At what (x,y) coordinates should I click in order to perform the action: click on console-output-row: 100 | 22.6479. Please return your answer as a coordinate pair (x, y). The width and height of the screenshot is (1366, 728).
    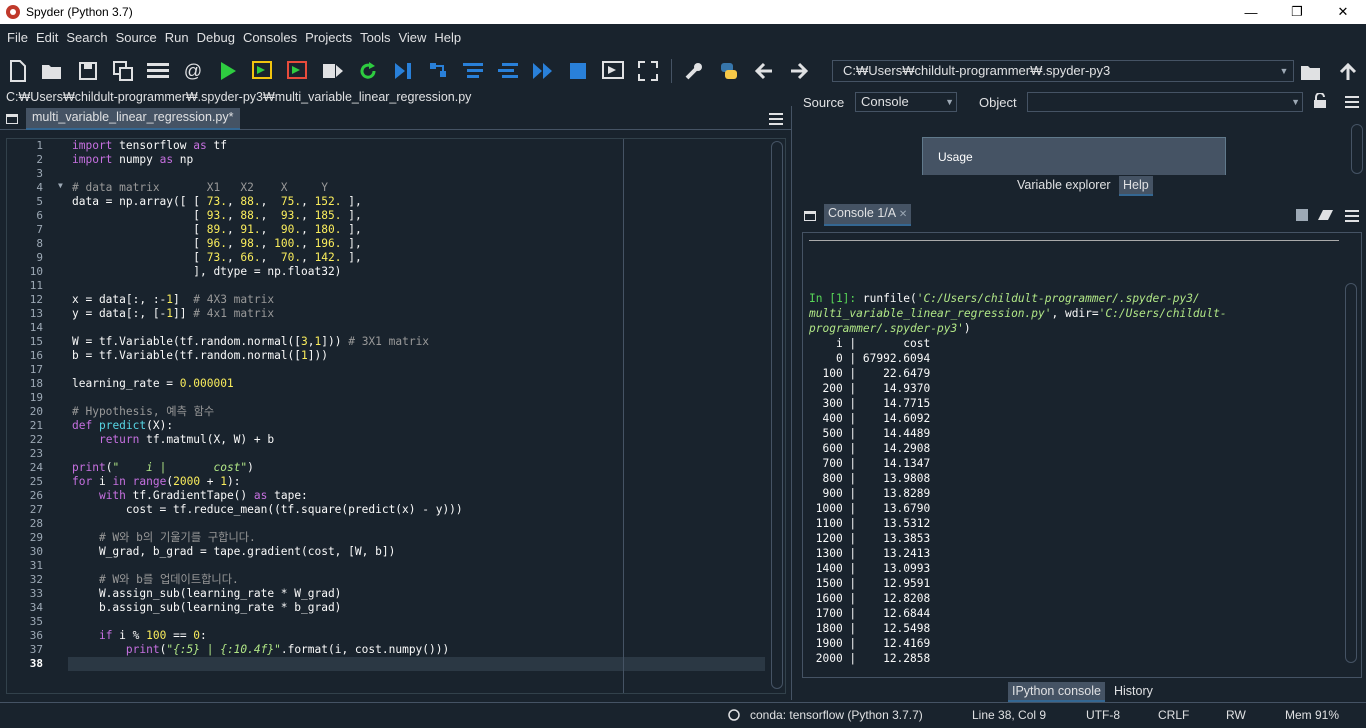
    Looking at the image, I should click on (870, 373).